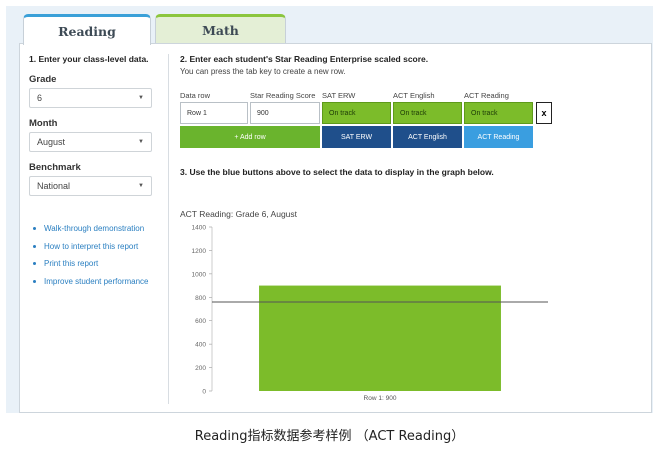 The width and height of the screenshot is (659, 450). Describe the element at coordinates (239, 214) in the screenshot. I see `chart-title: ACT Reading: Grade 6, August` at that location.